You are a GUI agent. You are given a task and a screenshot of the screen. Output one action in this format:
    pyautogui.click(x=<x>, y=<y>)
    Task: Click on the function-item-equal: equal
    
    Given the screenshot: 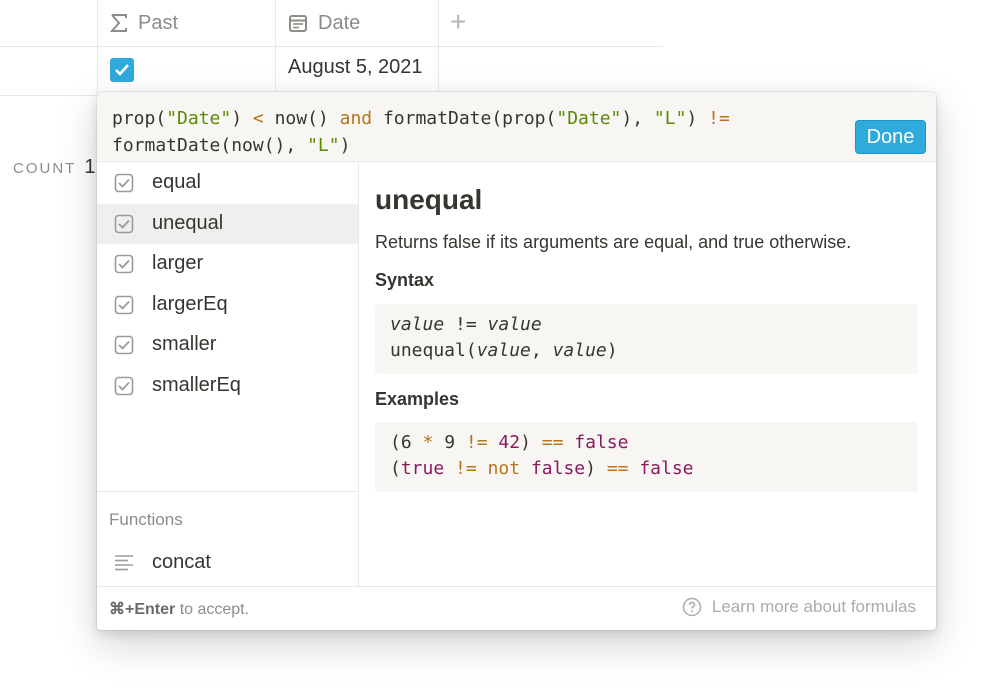 What is the action you would take?
    pyautogui.click(x=227, y=183)
    